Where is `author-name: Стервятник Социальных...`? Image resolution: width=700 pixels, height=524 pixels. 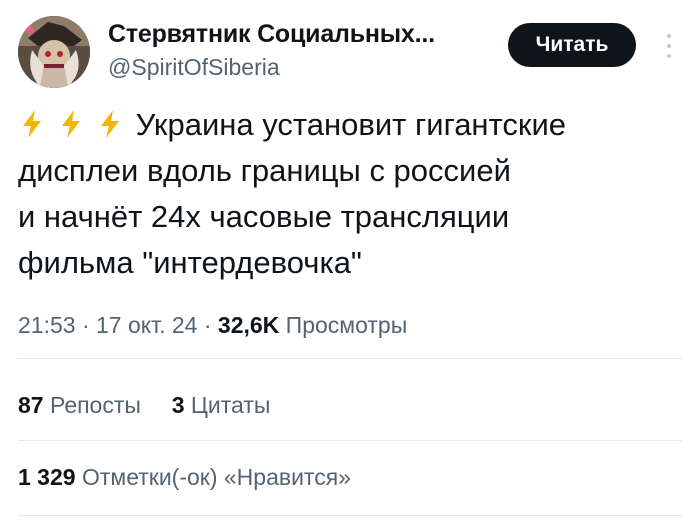
author-name: Стервятник Социальных... is located at coordinates (271, 34).